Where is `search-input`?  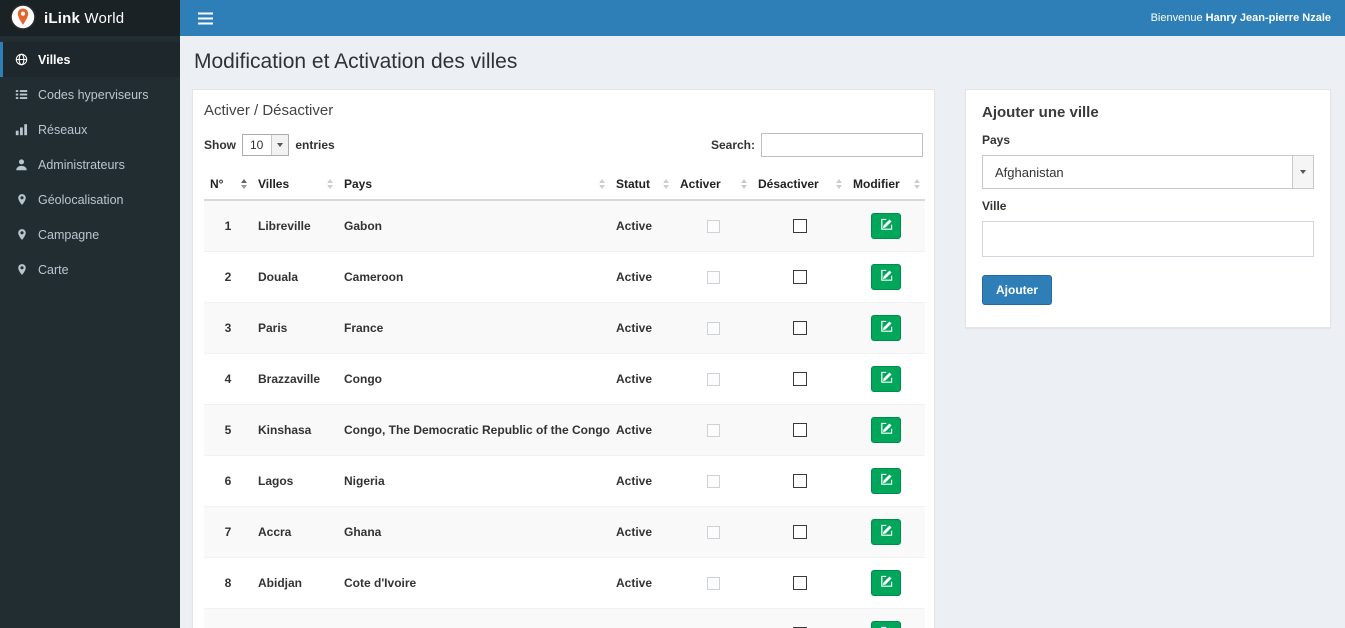 search-input is located at coordinates (842, 145).